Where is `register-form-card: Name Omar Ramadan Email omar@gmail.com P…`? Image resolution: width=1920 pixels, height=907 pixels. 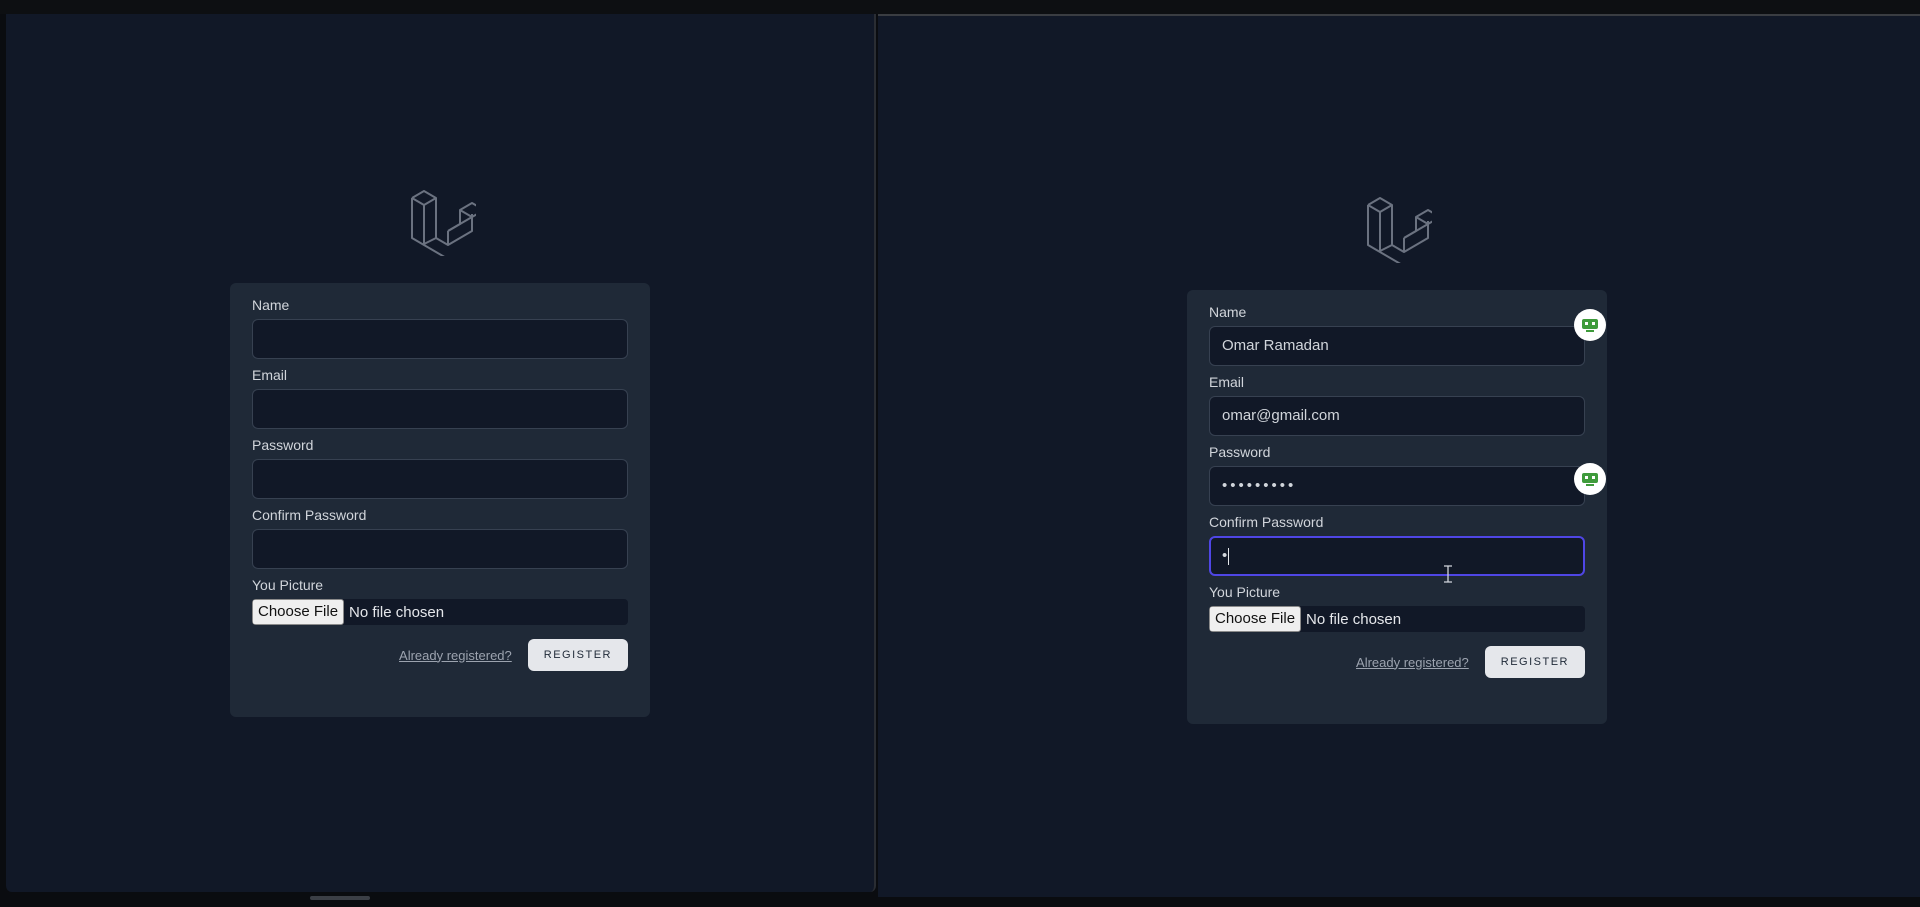
register-form-card: Name Omar Ramadan Email omar@gmail.com P… is located at coordinates (1397, 507).